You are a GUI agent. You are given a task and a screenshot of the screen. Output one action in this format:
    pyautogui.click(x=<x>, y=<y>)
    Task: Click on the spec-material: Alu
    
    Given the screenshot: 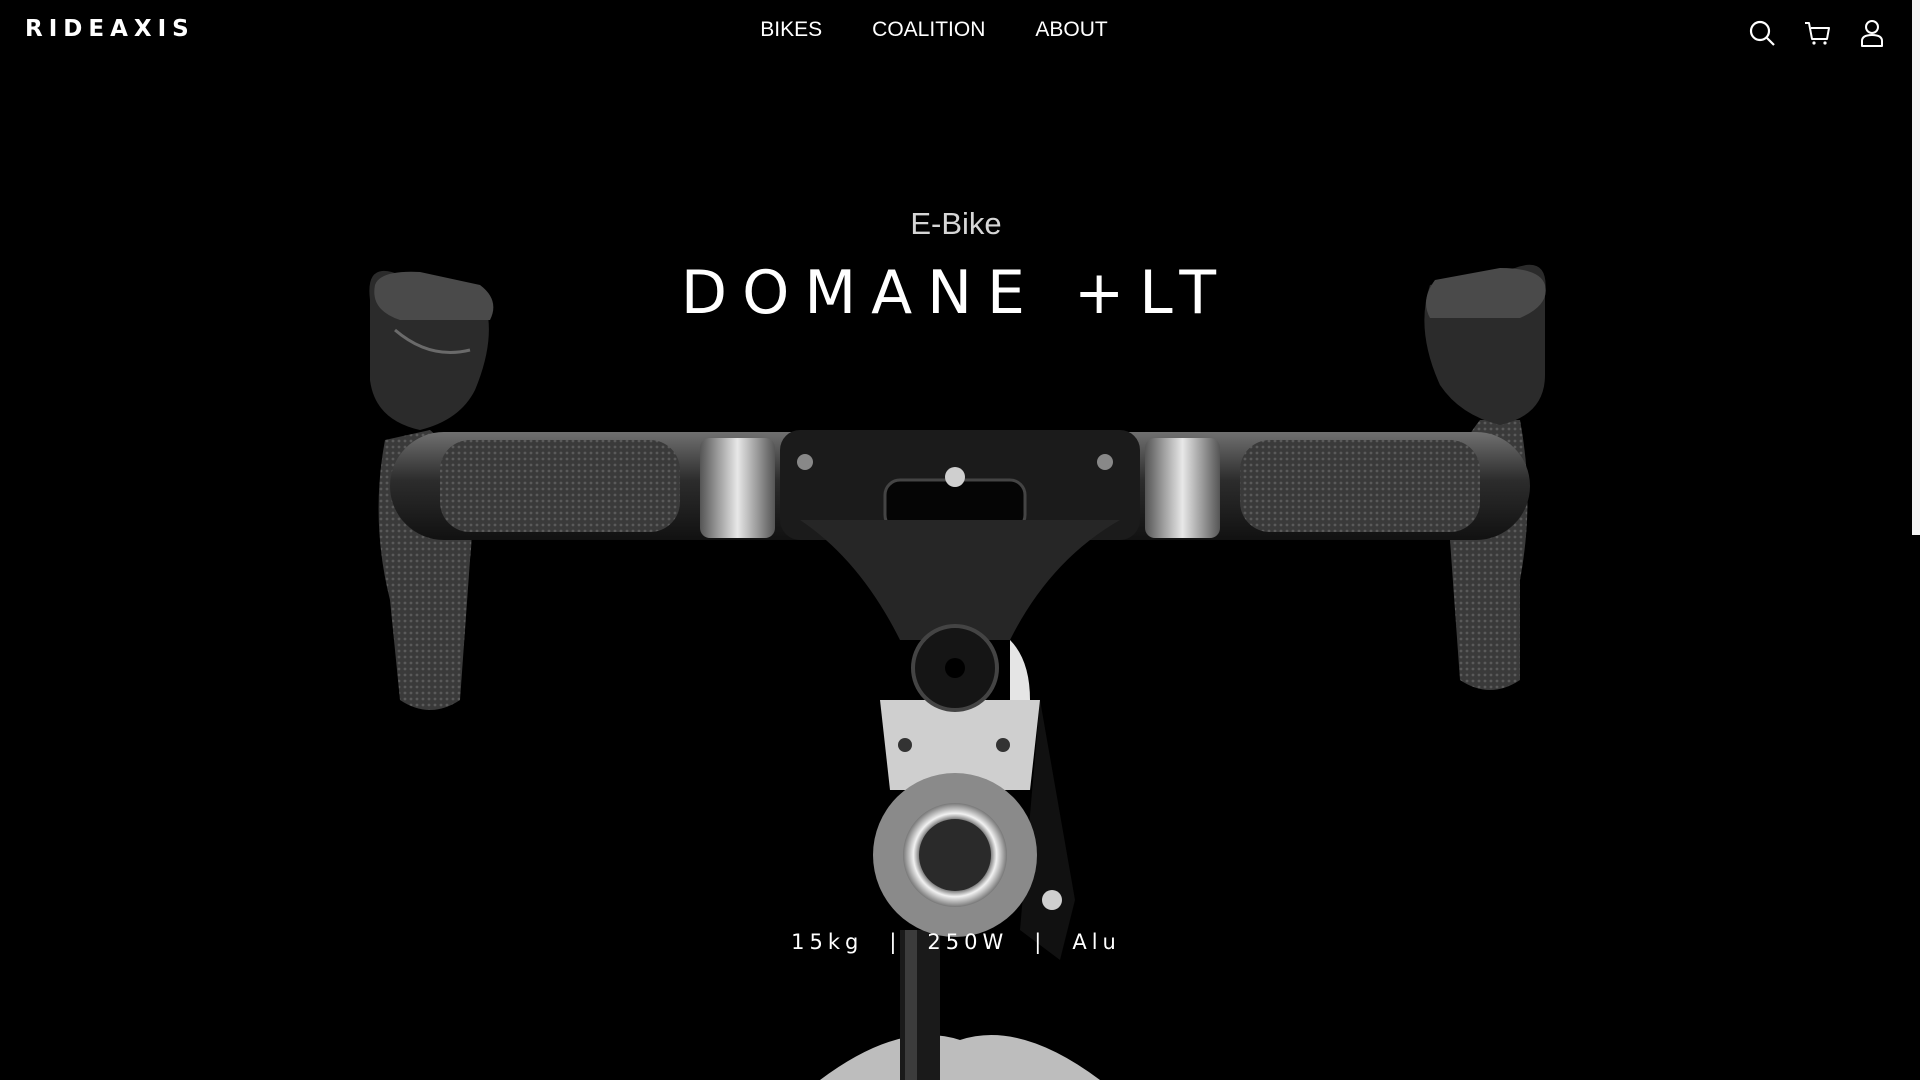 What is the action you would take?
    pyautogui.click(x=1096, y=942)
    